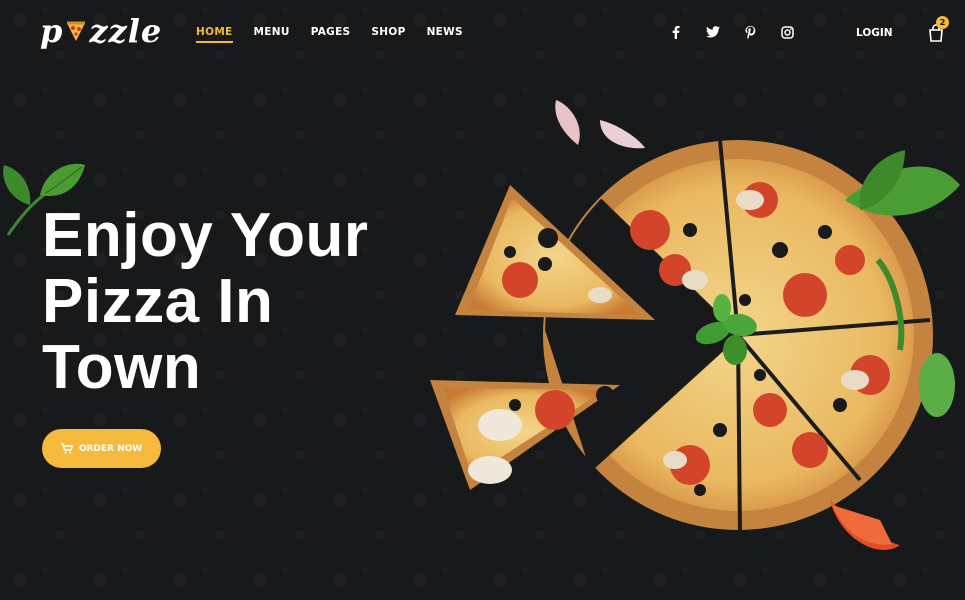  What do you see at coordinates (272, 34) in the screenshot?
I see `nav-item-menu: MENU` at bounding box center [272, 34].